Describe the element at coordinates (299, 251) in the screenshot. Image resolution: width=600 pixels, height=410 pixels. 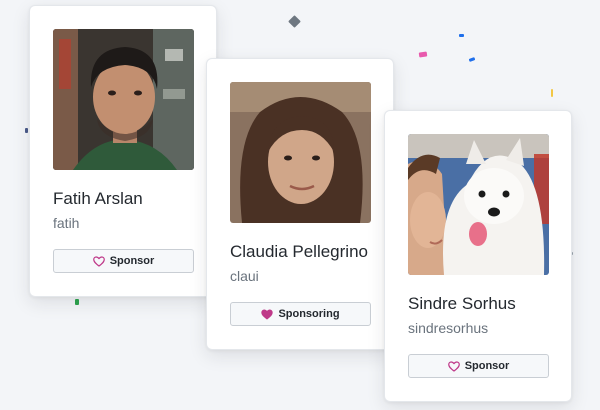
I see `sponsor-name: Claudia Pellegrino` at that location.